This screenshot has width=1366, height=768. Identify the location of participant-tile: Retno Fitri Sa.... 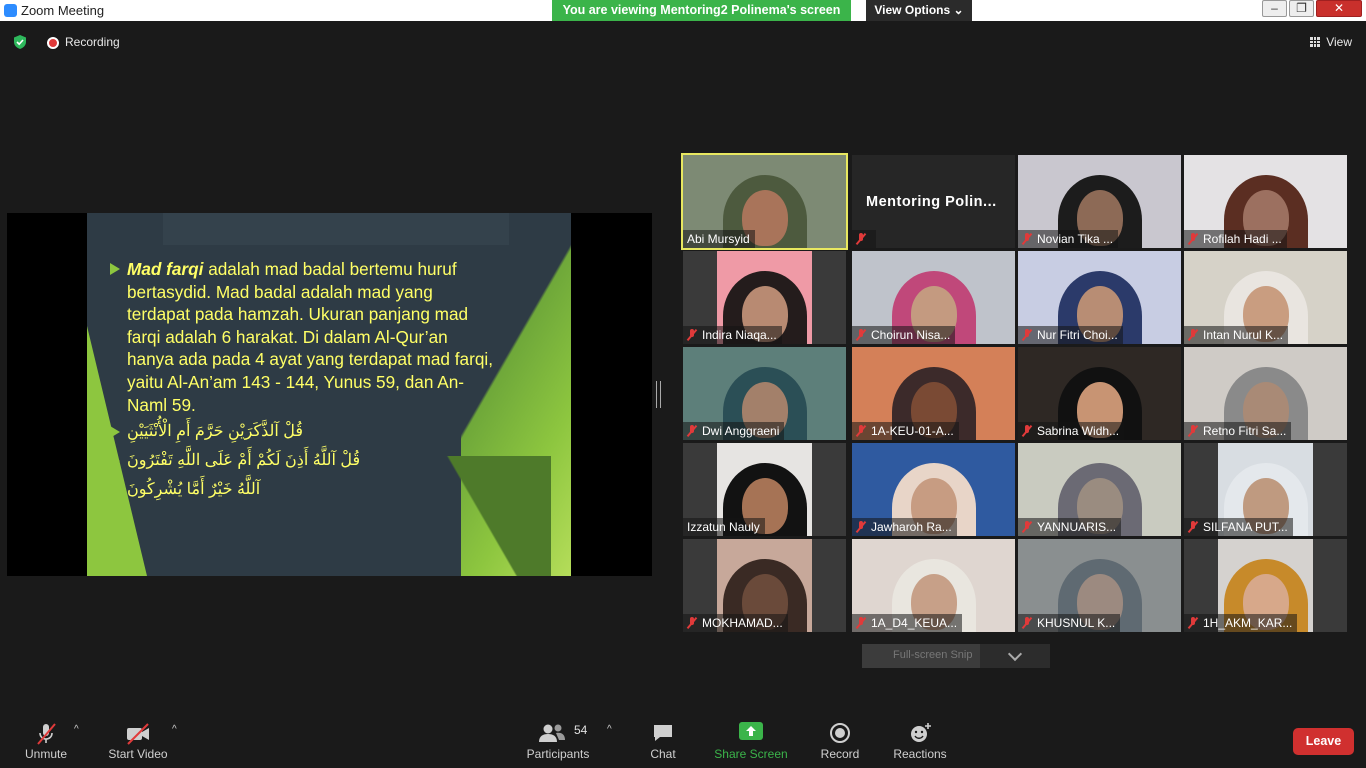
(1265, 393).